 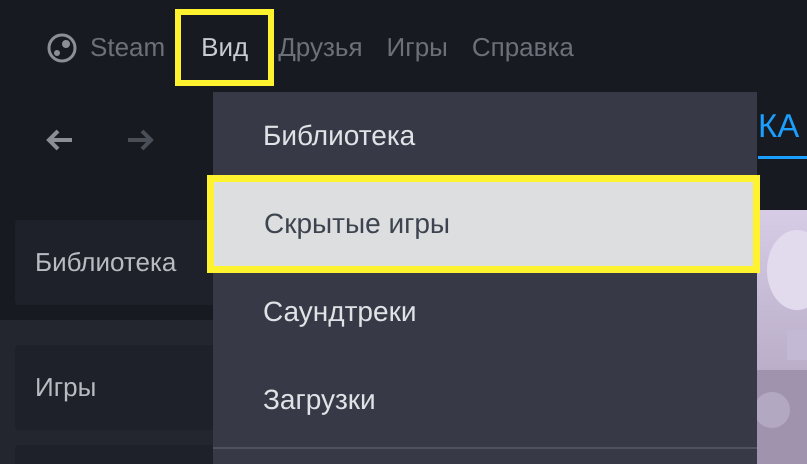 I want to click on dropdown-item: Библиотека, so click(x=485, y=136).